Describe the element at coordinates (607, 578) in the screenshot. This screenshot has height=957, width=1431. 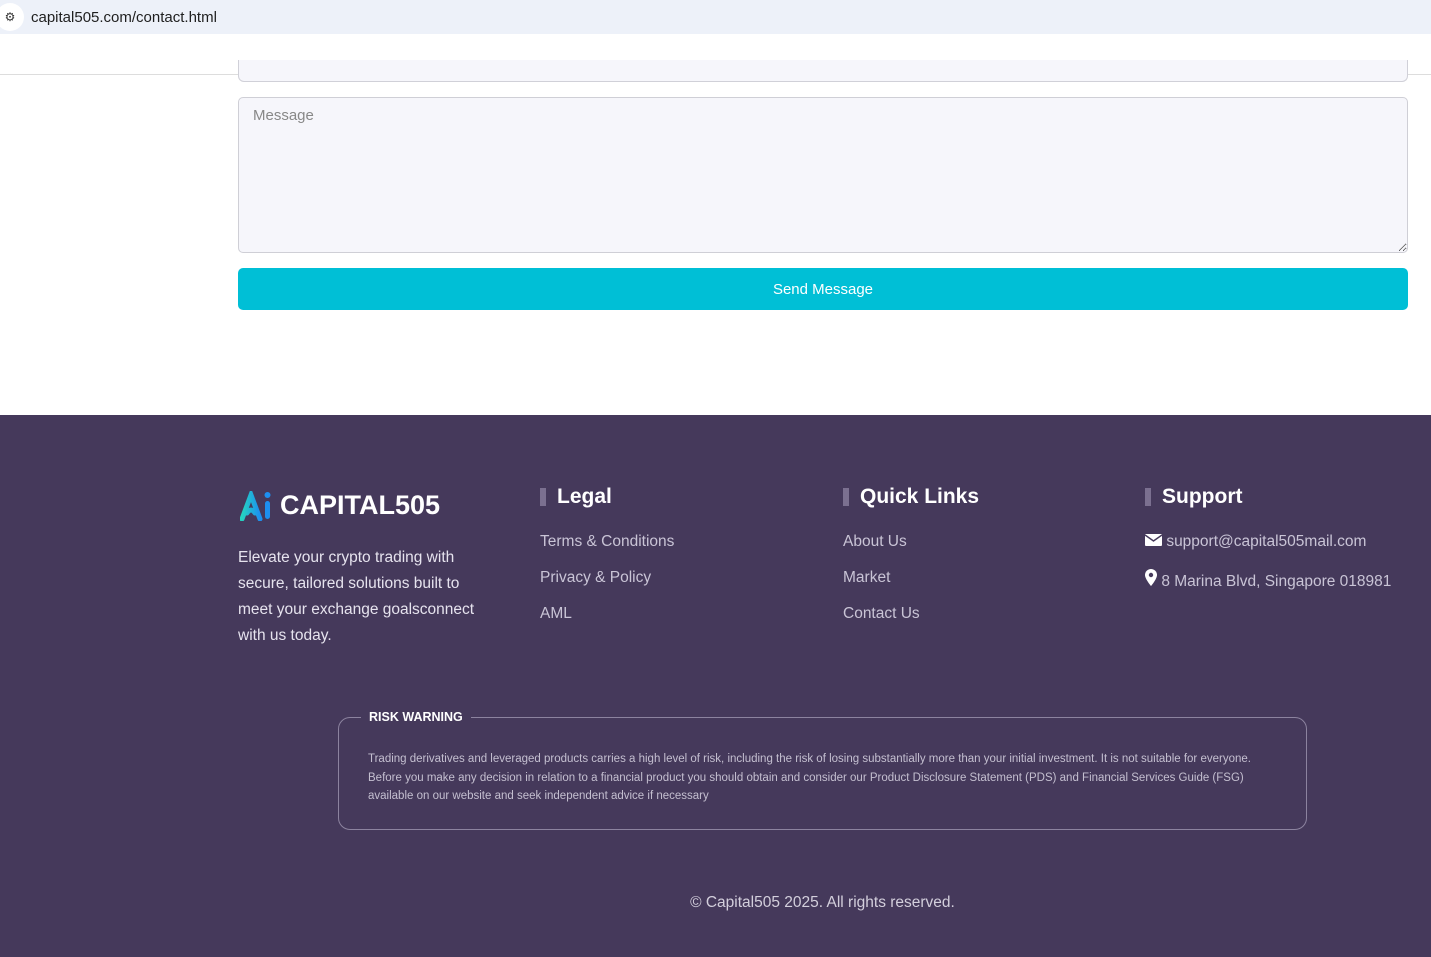
I see `link-privacy: Privacy & Policy` at that location.